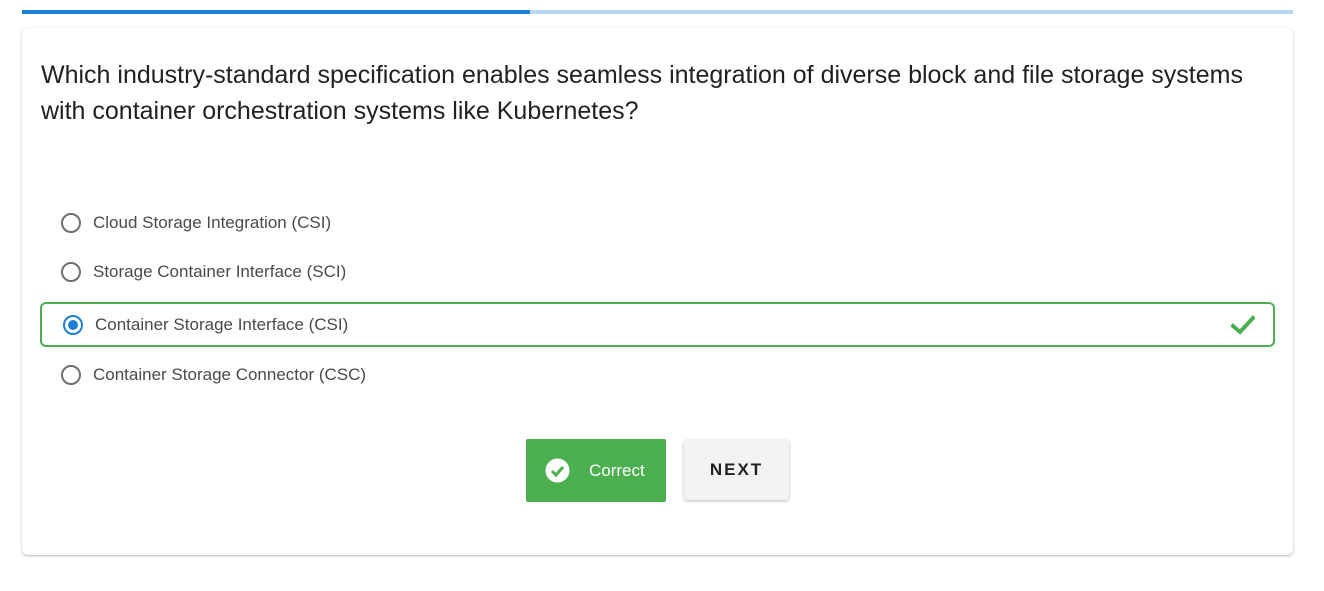  What do you see at coordinates (222, 324) in the screenshot?
I see `answer-option-label: Container Storage Interface (CSI)` at bounding box center [222, 324].